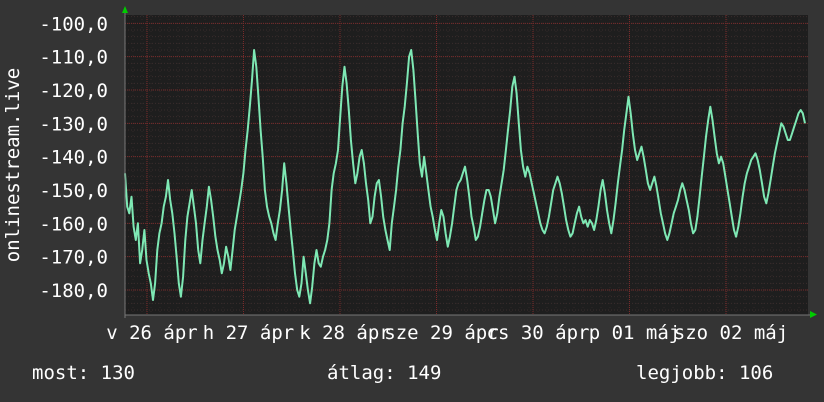 The image size is (824, 402). I want to click on y-tick-label: -140,0, so click(73, 158).